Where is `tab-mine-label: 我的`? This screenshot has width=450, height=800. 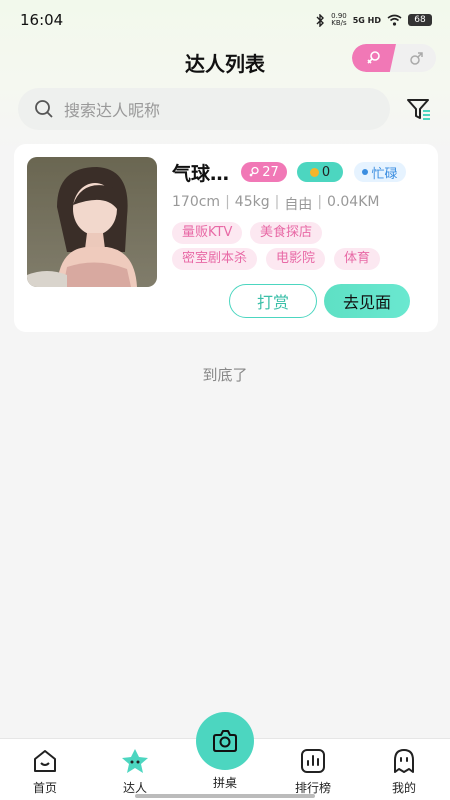 tab-mine-label: 我的 is located at coordinates (403, 788).